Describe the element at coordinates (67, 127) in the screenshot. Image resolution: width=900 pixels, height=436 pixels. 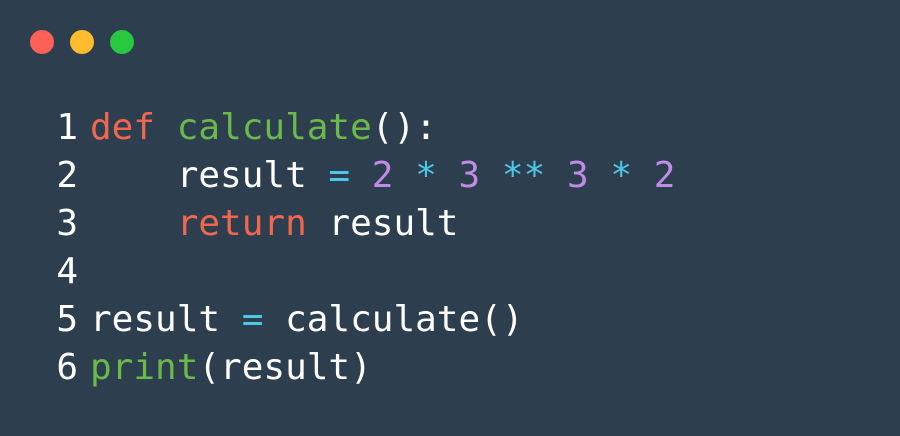
I see `line-number: 1` at that location.